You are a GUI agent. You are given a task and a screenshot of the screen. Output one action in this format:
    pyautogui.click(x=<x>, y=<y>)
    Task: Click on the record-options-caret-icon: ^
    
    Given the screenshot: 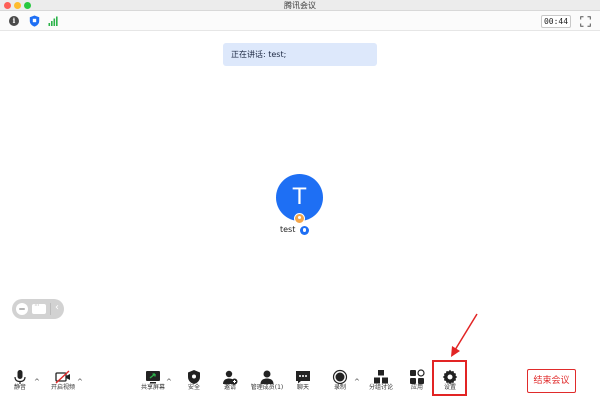 What is the action you would take?
    pyautogui.click(x=357, y=382)
    